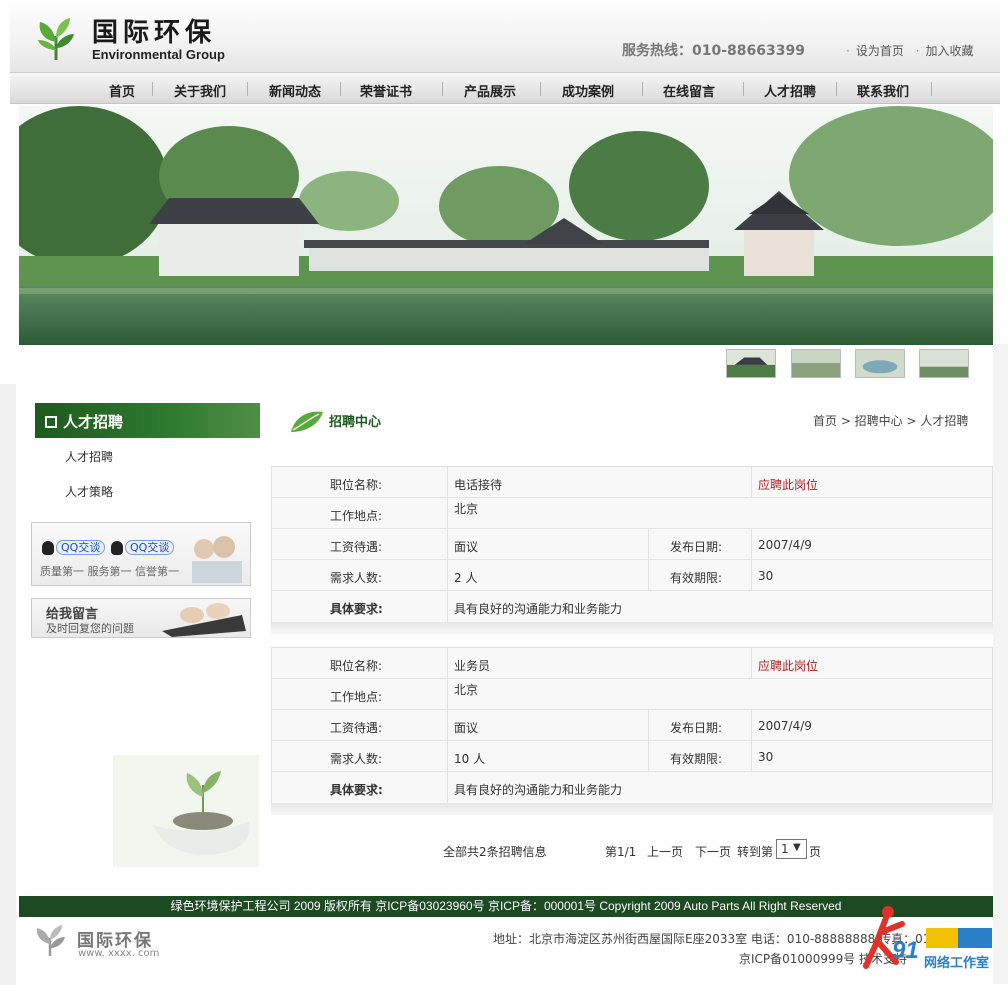 The height and width of the screenshot is (985, 1008). I want to click on top-links: · 设为首页 · 加入收藏, so click(910, 51).